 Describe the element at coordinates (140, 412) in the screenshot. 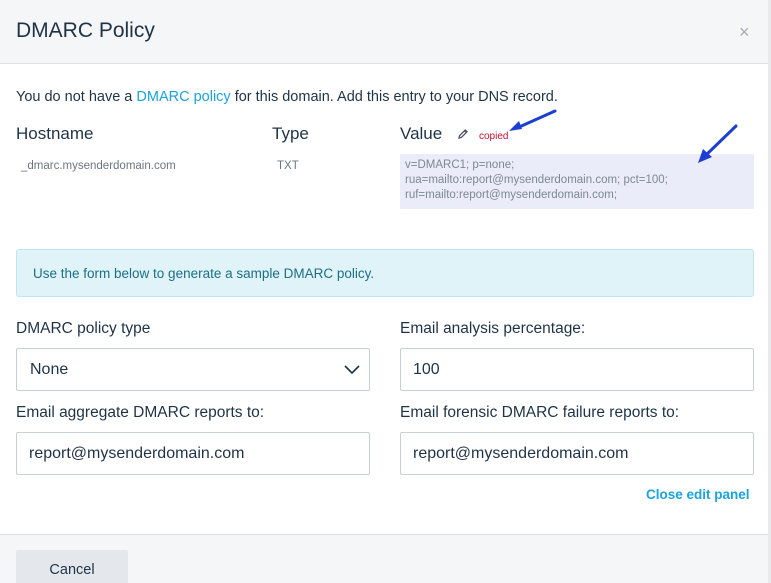

I see `aggregate-label: Email aggregate DMARC reports to:` at that location.